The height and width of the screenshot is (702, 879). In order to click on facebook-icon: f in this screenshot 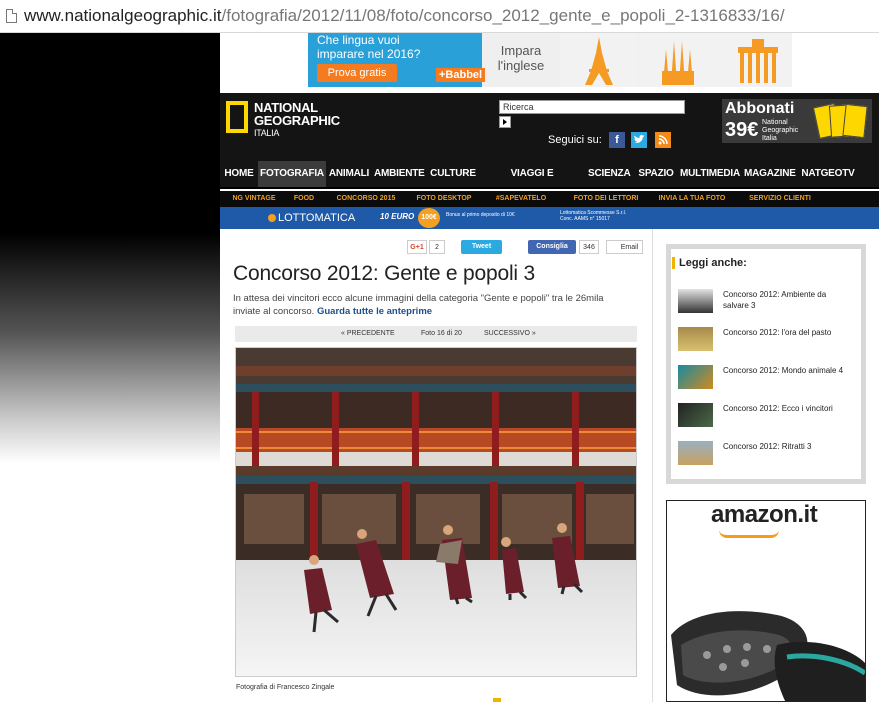, I will do `click(617, 140)`.